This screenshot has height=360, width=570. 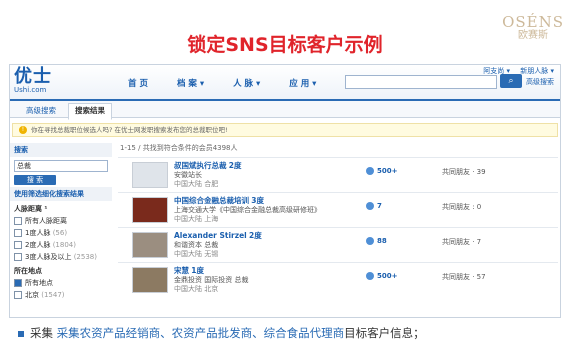 I want to click on sidebar-search-button: 搜 索, so click(x=35, y=180).